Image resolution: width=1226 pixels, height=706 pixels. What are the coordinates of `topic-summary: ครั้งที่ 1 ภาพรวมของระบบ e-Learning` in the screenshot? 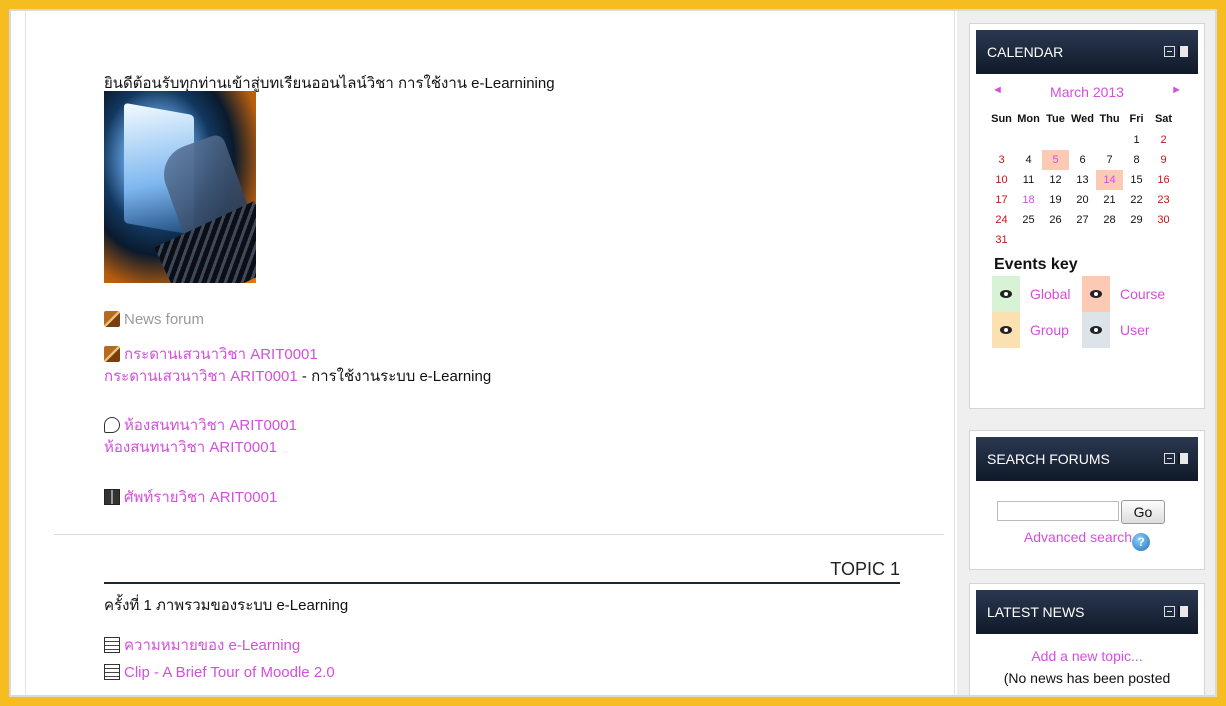 It's located at (226, 605).